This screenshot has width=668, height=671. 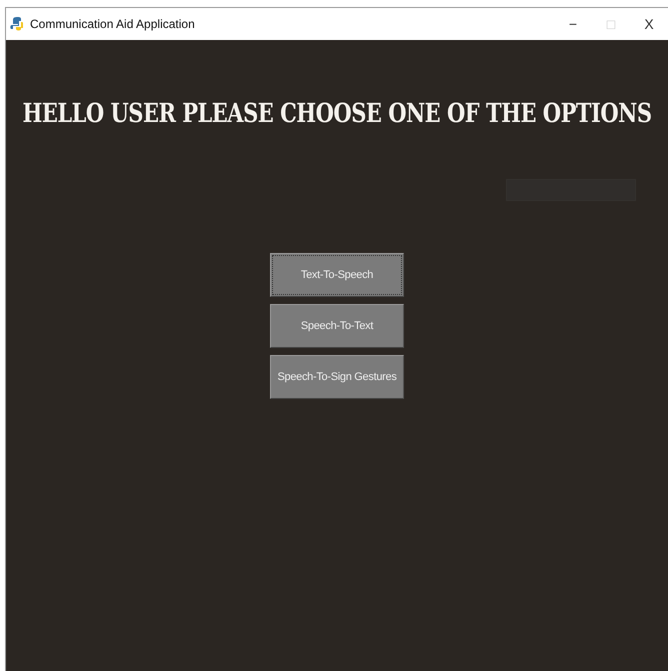 What do you see at coordinates (337, 326) in the screenshot?
I see `option-button: Speech-To-Text` at bounding box center [337, 326].